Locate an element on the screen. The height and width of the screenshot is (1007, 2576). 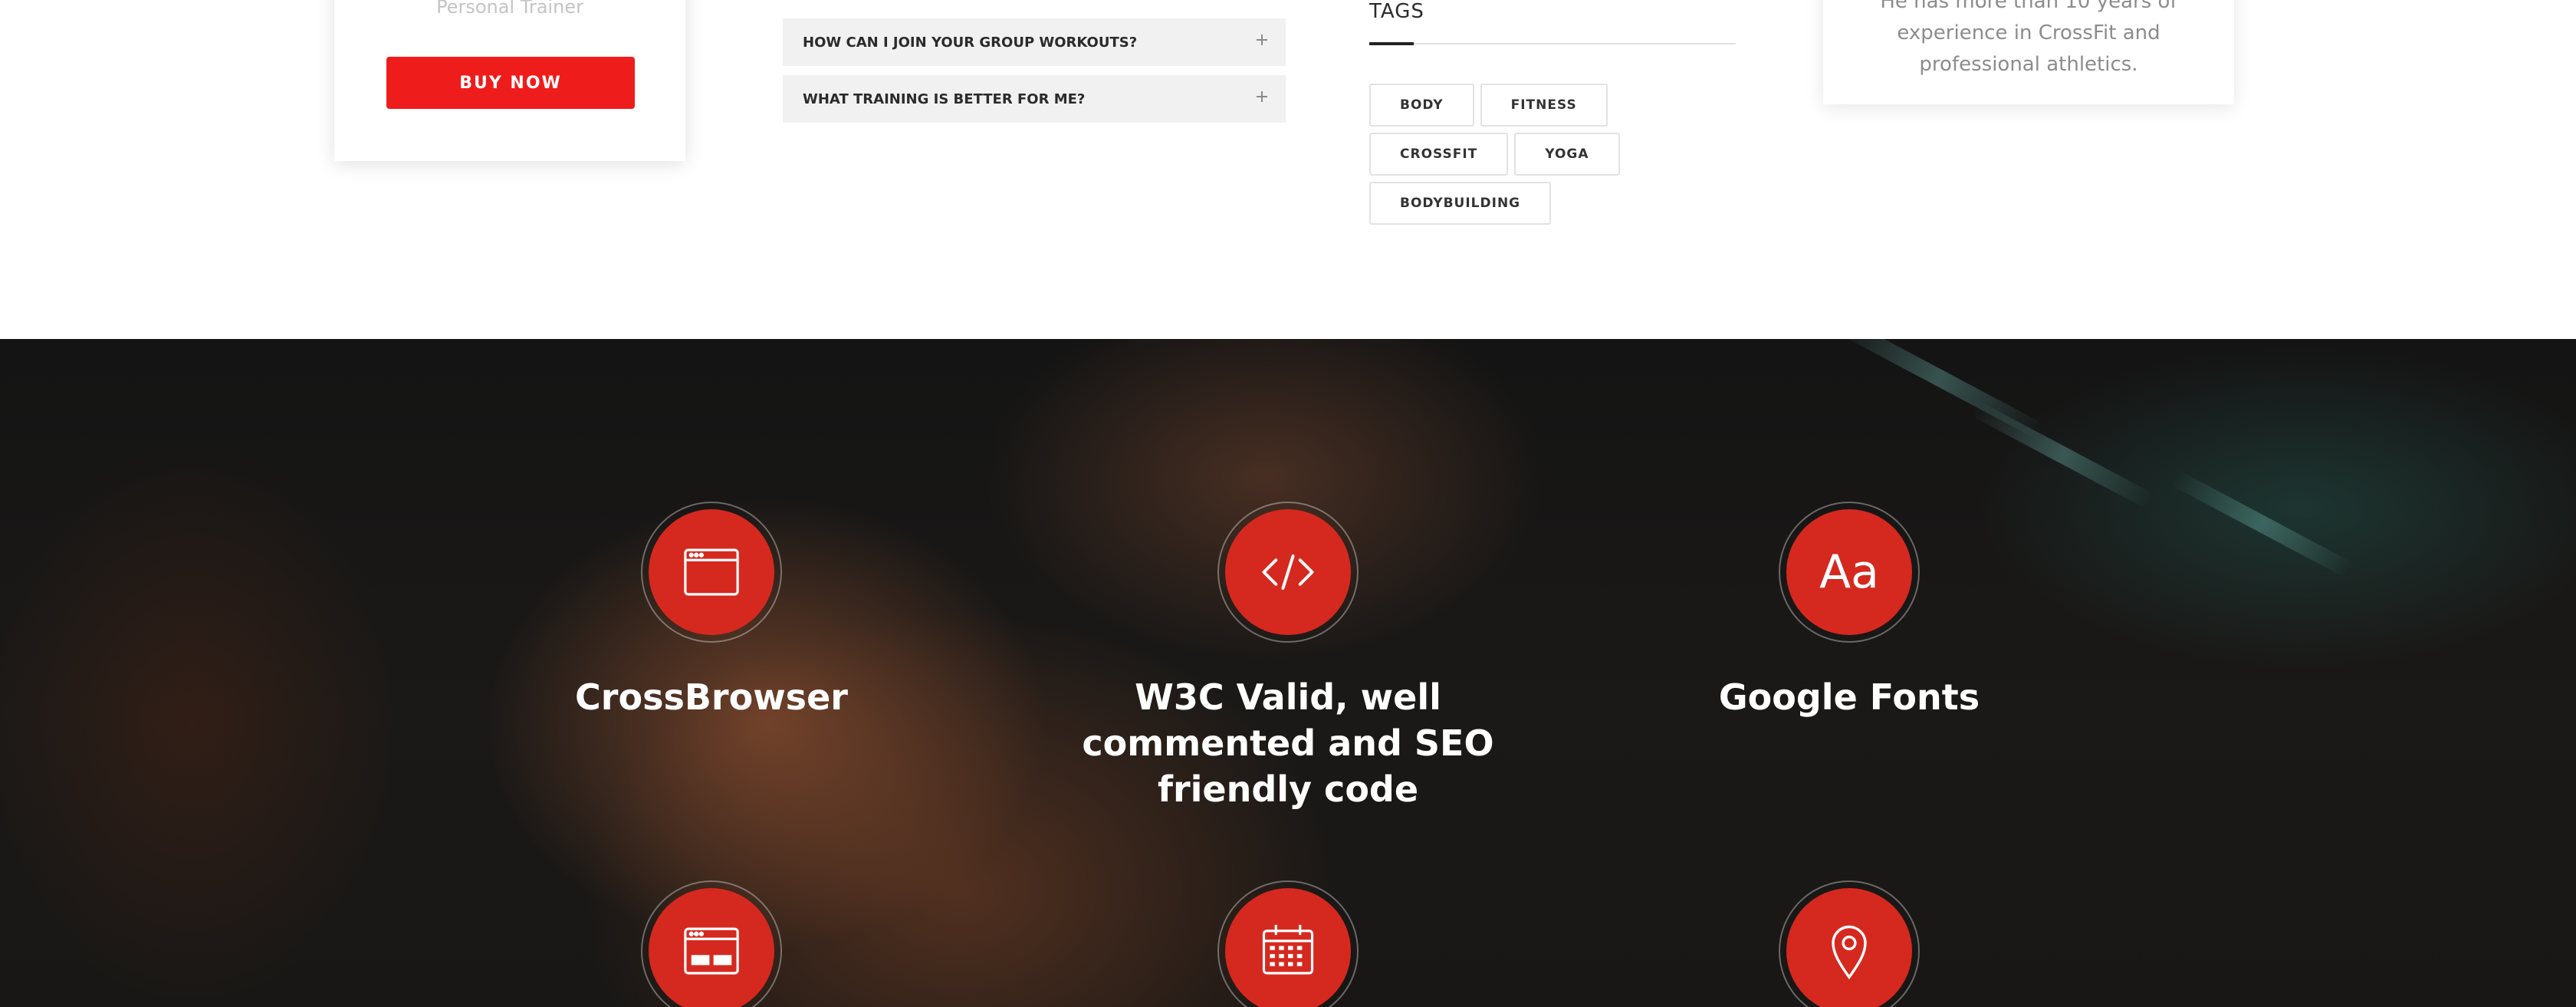
feature-icon-ring: Aa is located at coordinates (1849, 572).